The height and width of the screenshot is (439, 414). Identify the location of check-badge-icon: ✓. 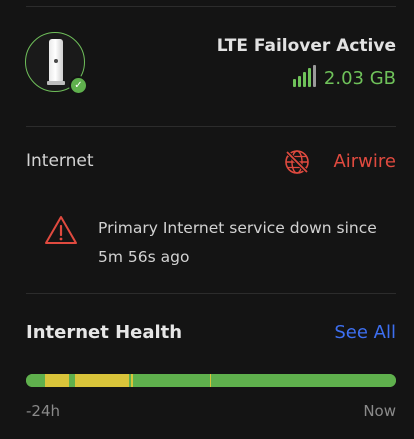
(78, 85).